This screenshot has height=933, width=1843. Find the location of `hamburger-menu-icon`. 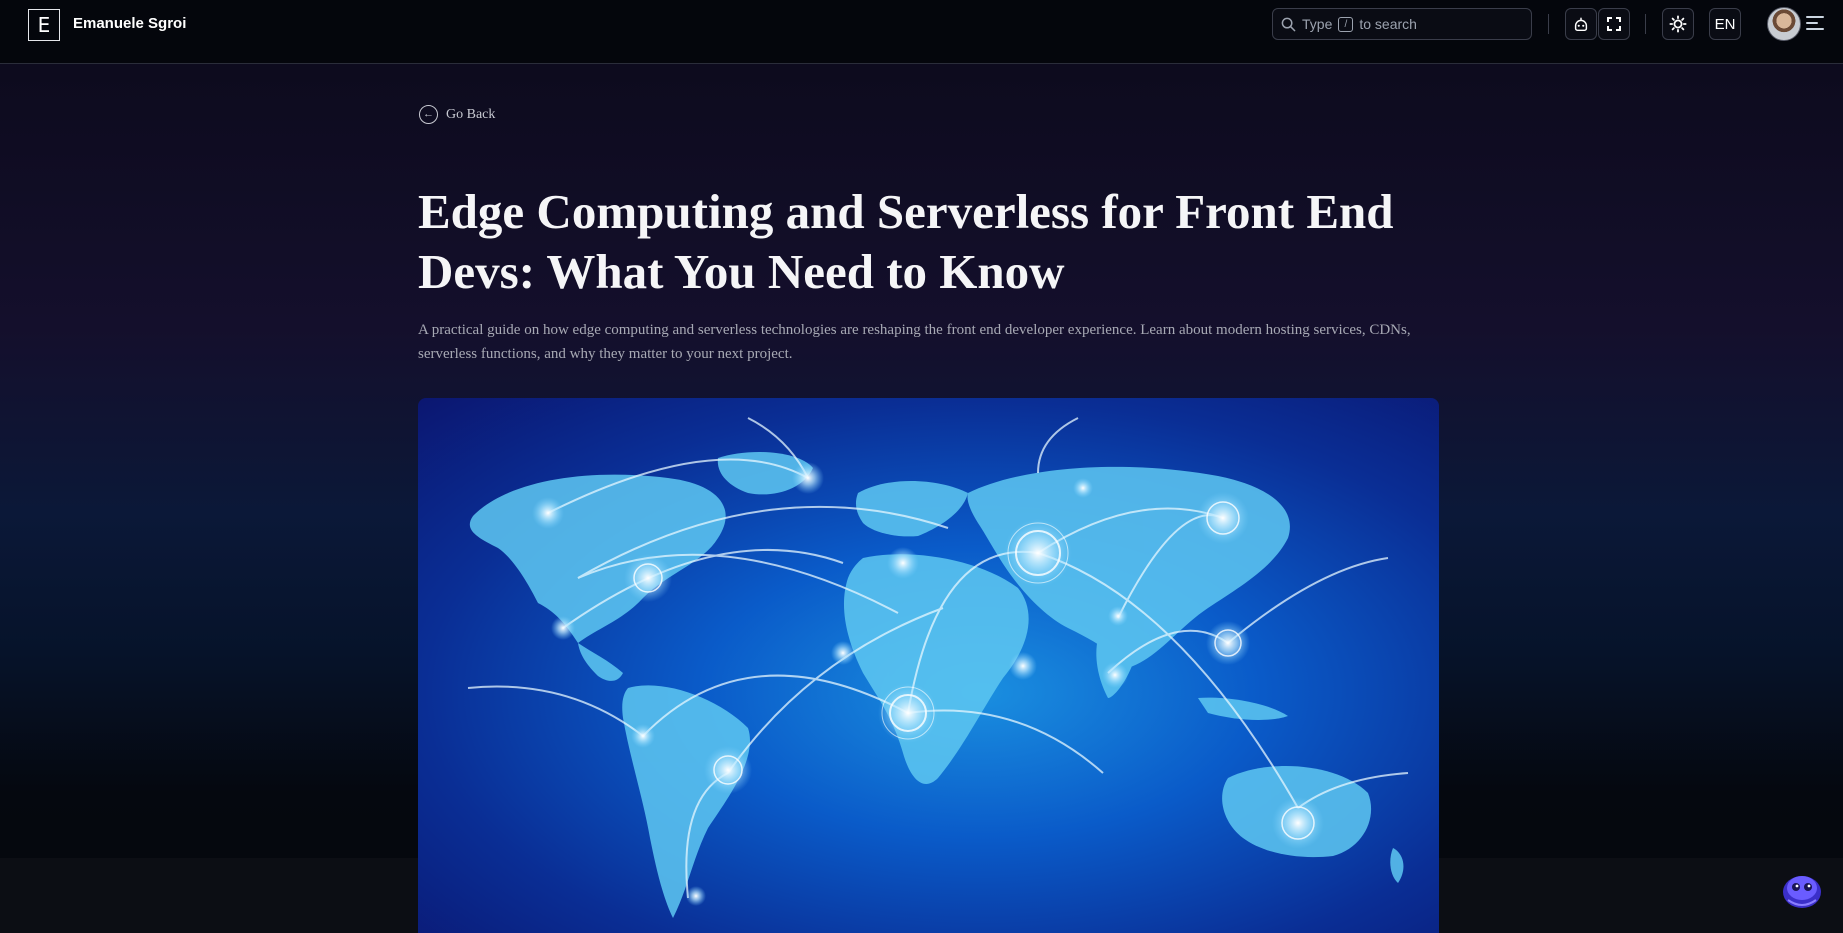

hamburger-menu-icon is located at coordinates (1815, 24).